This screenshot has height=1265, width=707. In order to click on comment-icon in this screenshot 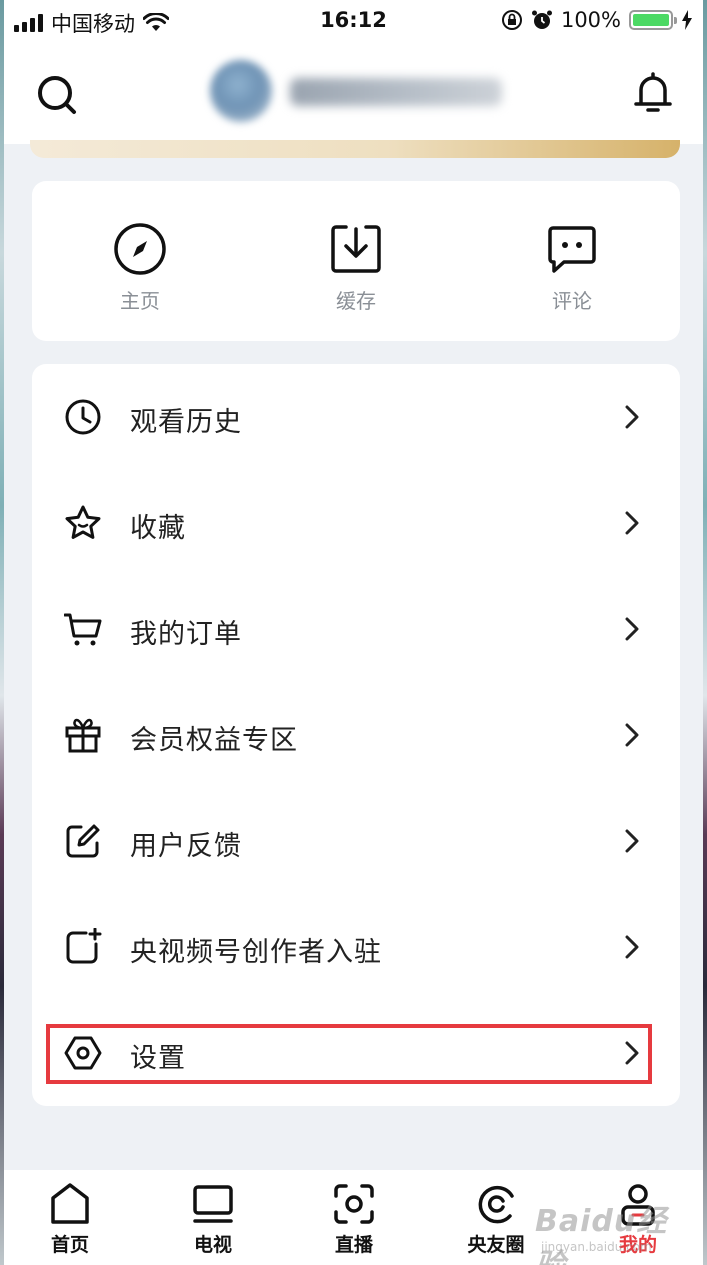, I will do `click(572, 249)`.